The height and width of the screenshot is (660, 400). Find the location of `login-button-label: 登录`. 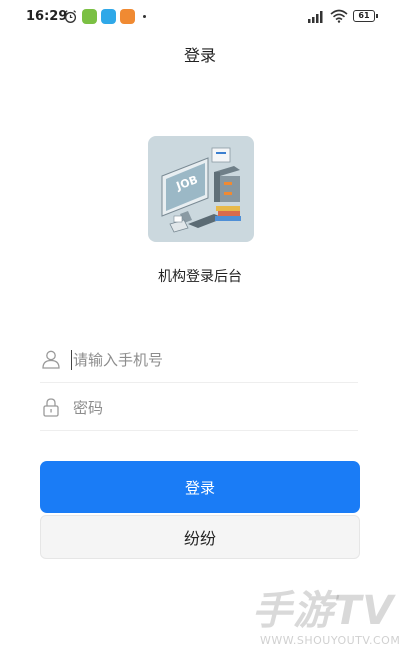

login-button-label: 登录 is located at coordinates (199, 487).